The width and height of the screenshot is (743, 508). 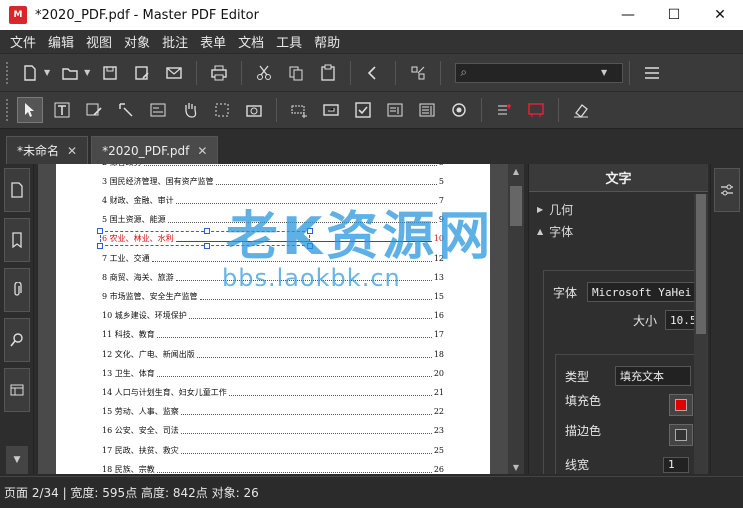 I want to click on select-arrow-icon, so click(x=30, y=110).